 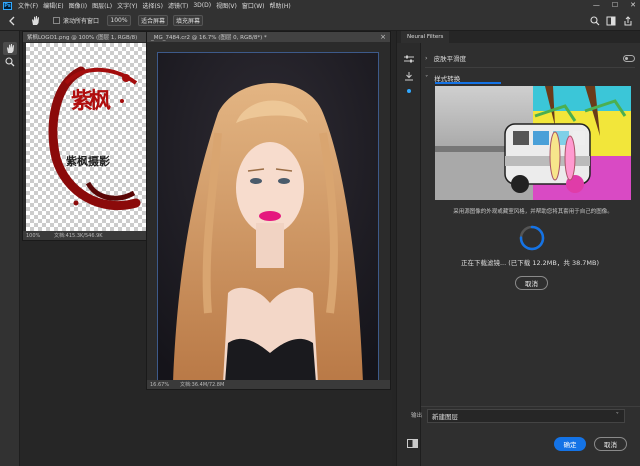 What do you see at coordinates (610, 444) in the screenshot?
I see `cancel-button: 取消` at bounding box center [610, 444].